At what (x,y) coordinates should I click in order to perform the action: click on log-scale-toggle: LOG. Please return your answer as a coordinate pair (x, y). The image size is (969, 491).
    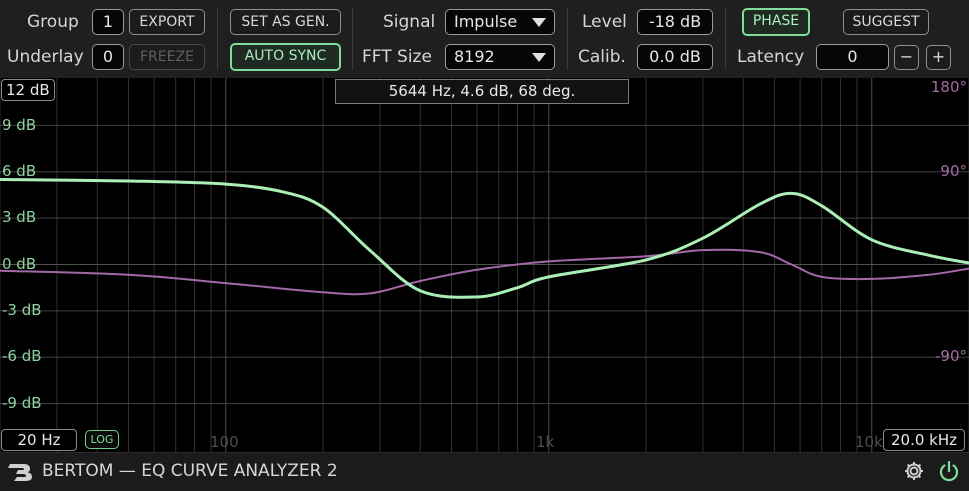
    Looking at the image, I should click on (102, 439).